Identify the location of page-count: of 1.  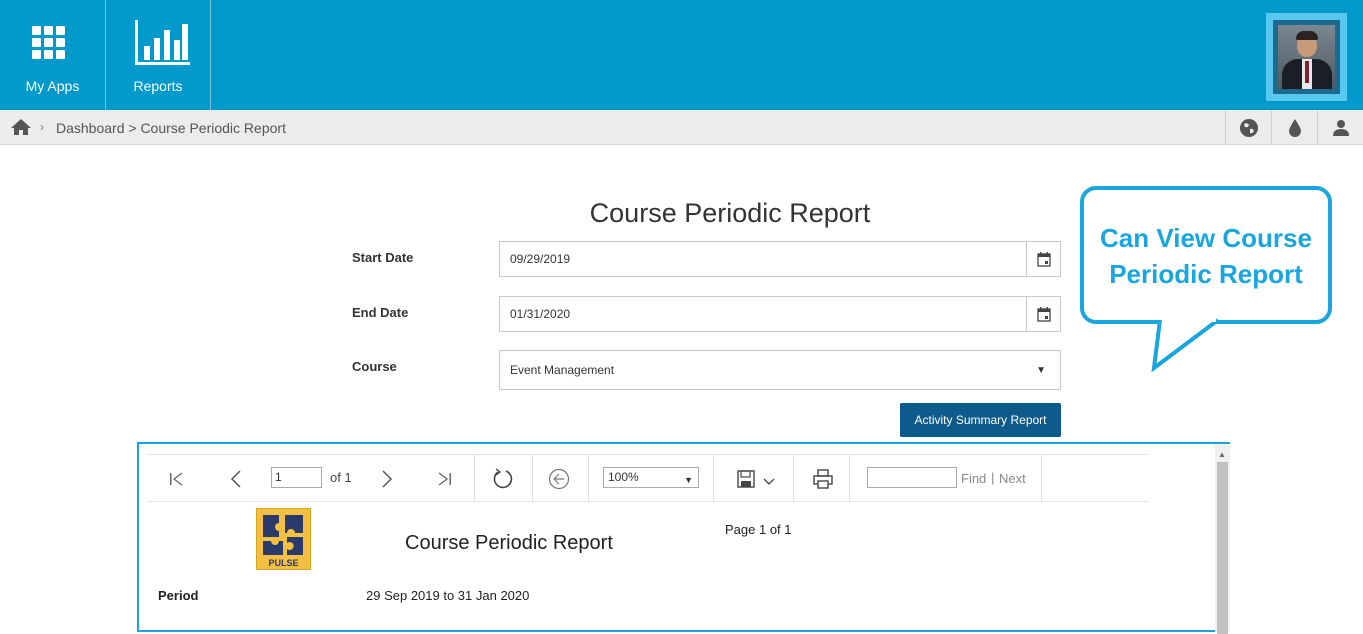
(341, 477).